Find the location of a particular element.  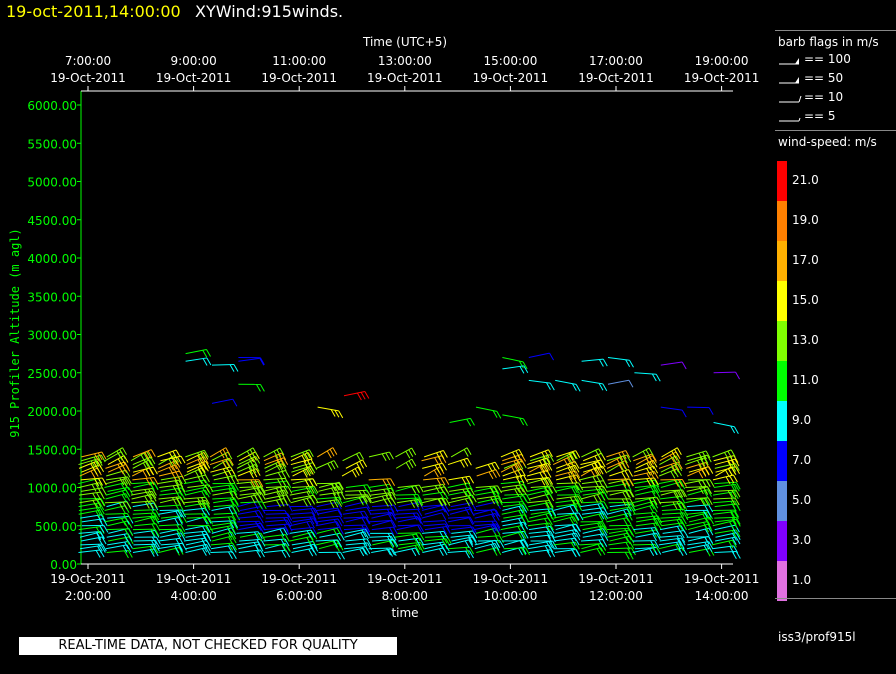

speed-color-label: 9.0 is located at coordinates (802, 420).